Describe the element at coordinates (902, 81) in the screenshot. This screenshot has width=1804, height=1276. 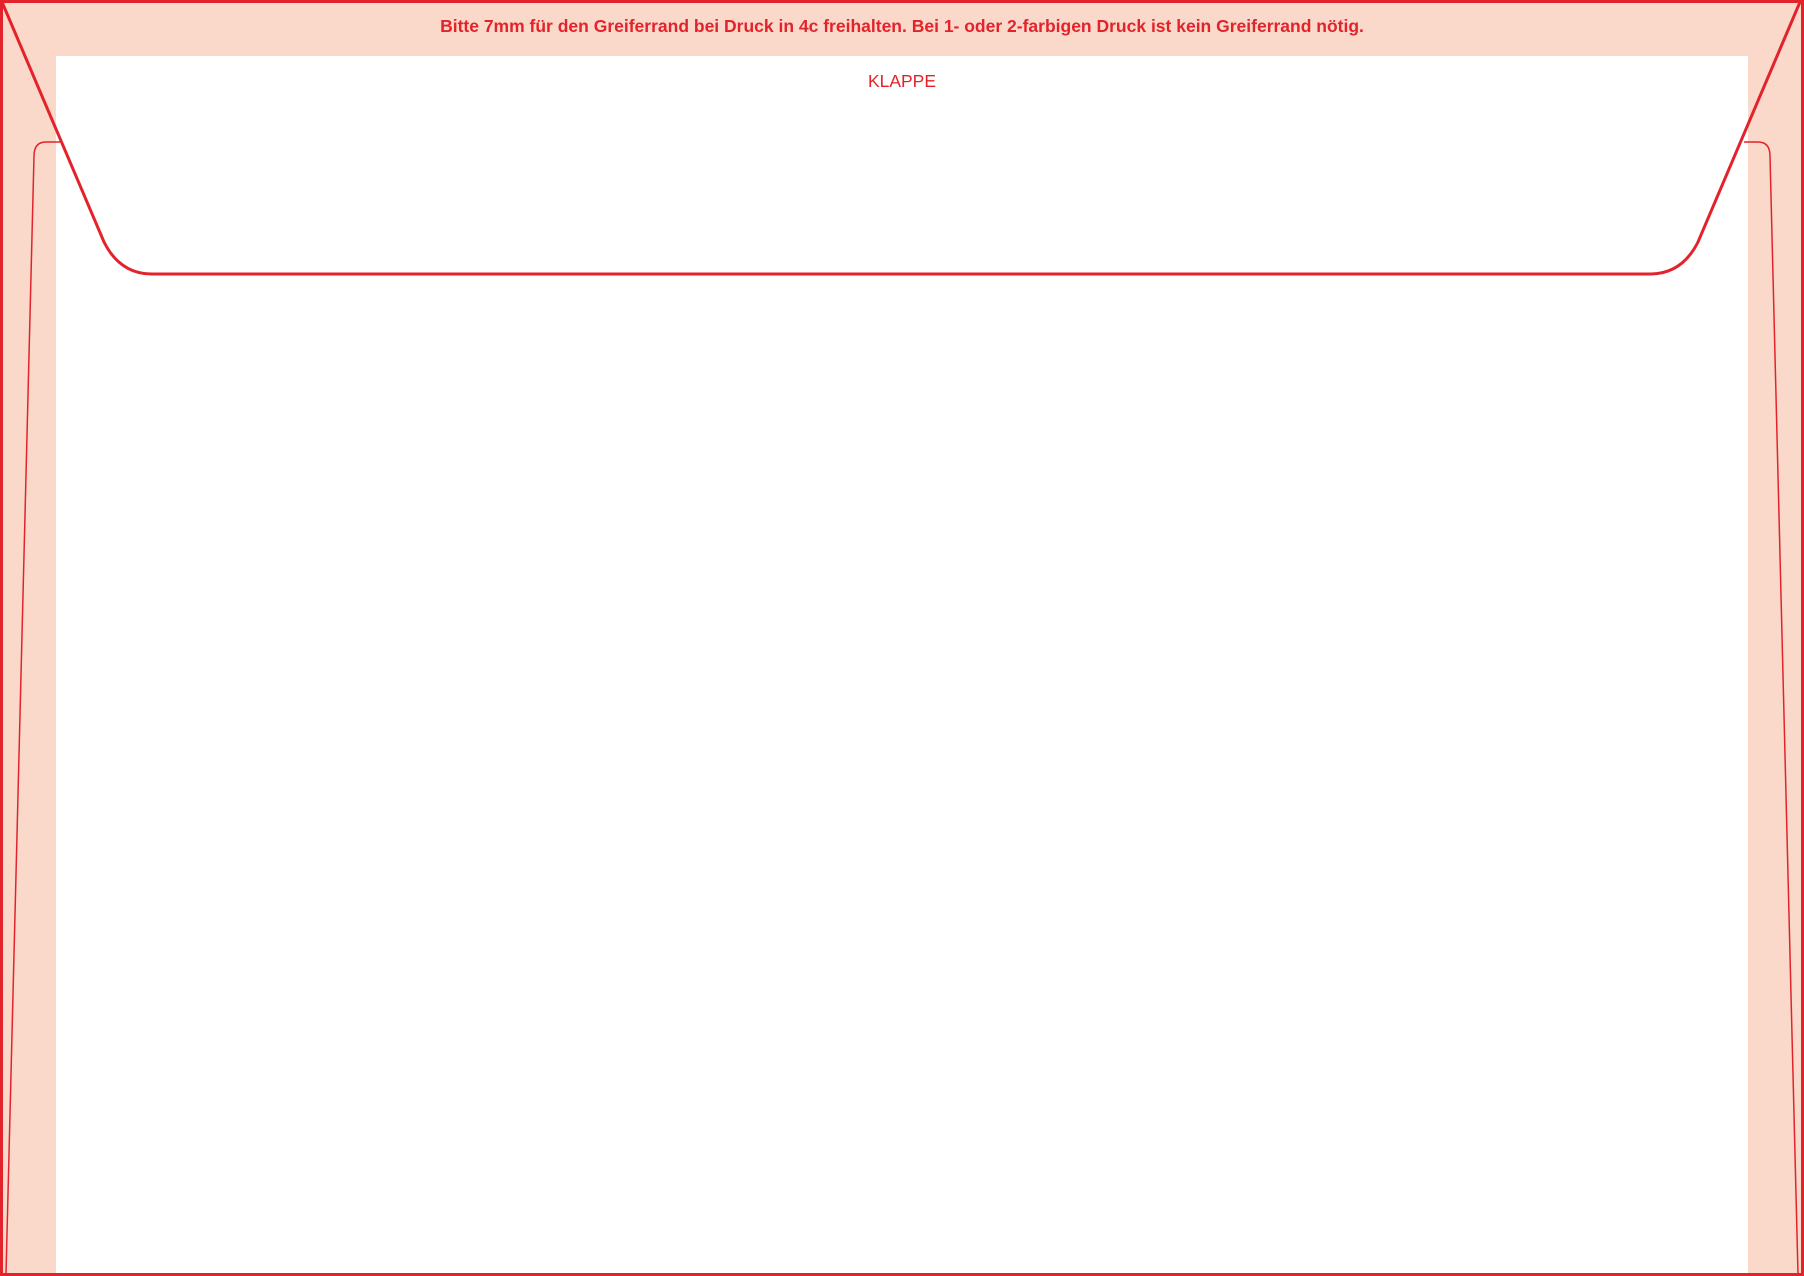
I see `flap-label: KLAPPE` at that location.